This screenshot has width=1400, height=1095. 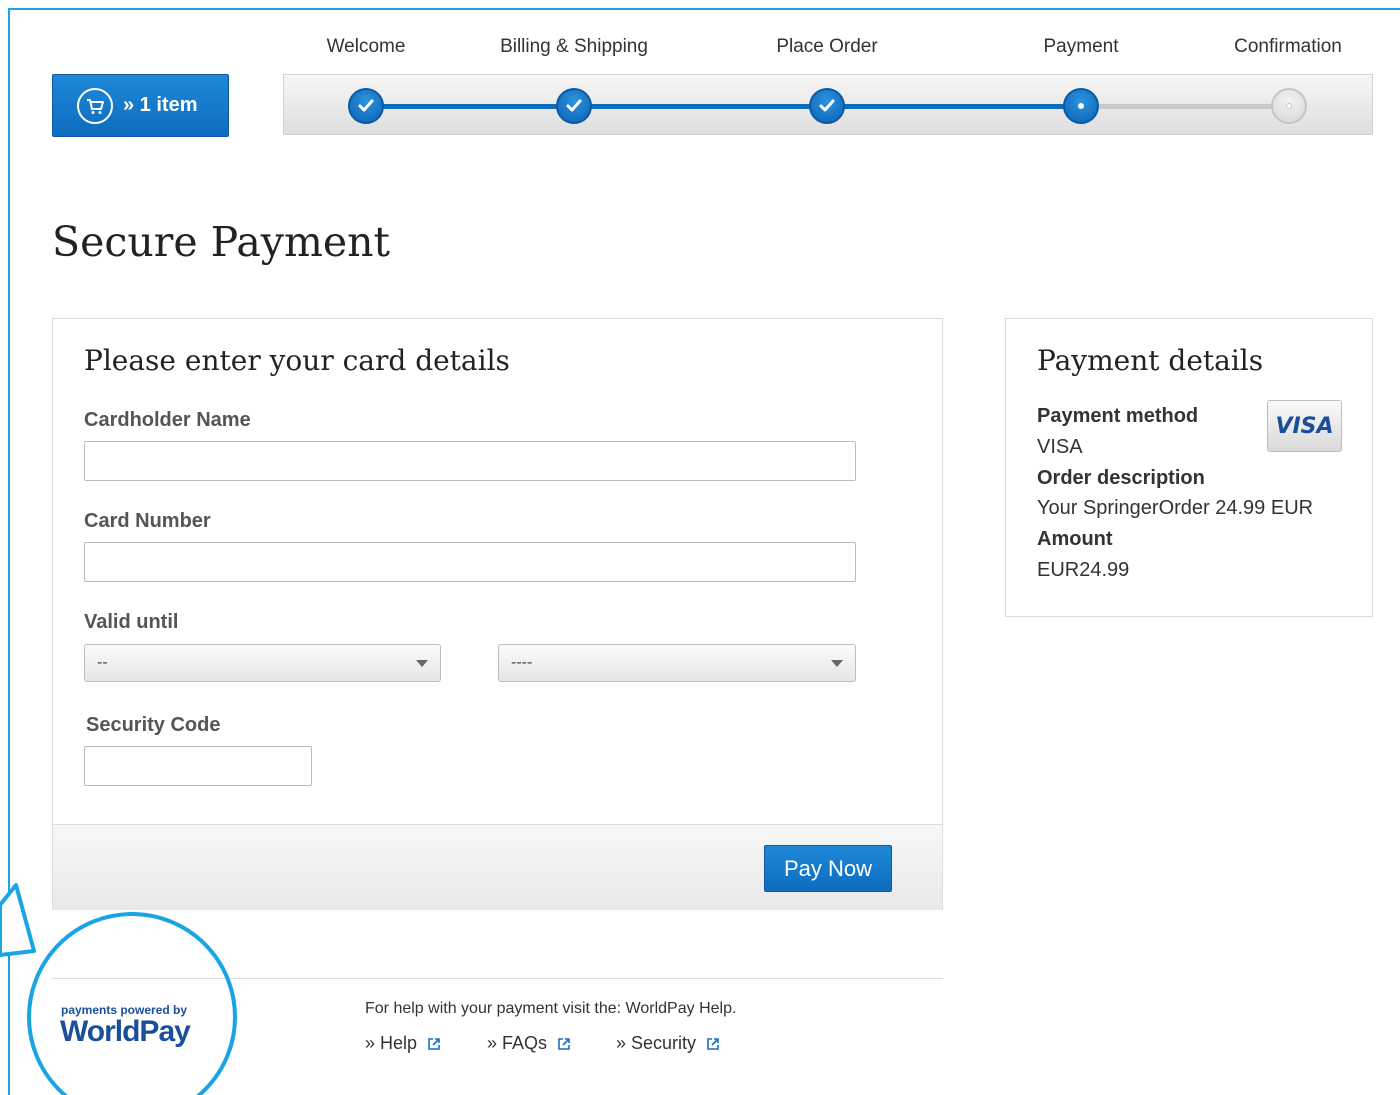 I want to click on progress-track-remaining, so click(x=1186, y=106).